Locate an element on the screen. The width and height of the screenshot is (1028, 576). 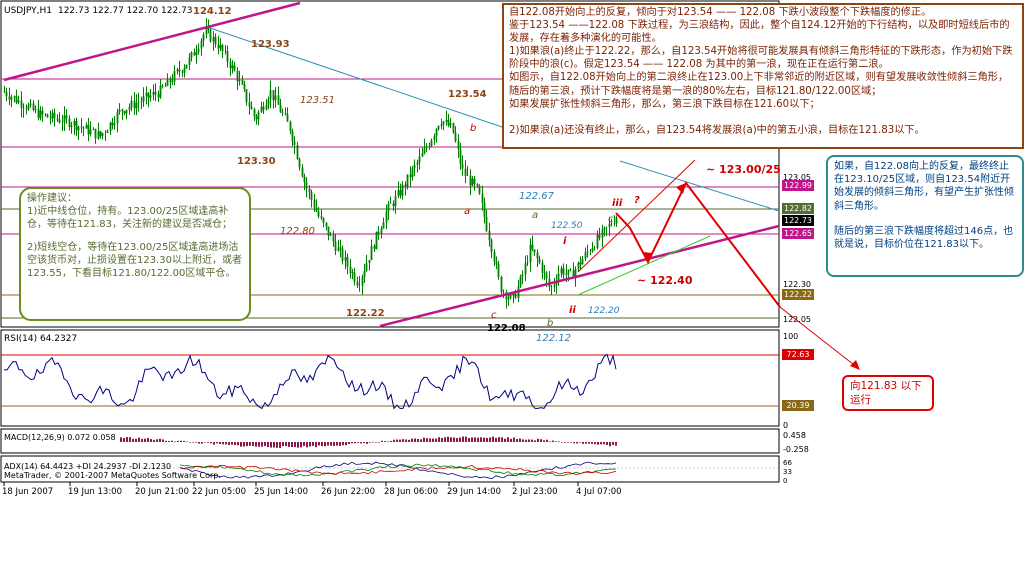
label-122-20: 122.20 is located at coordinates (604, 311).